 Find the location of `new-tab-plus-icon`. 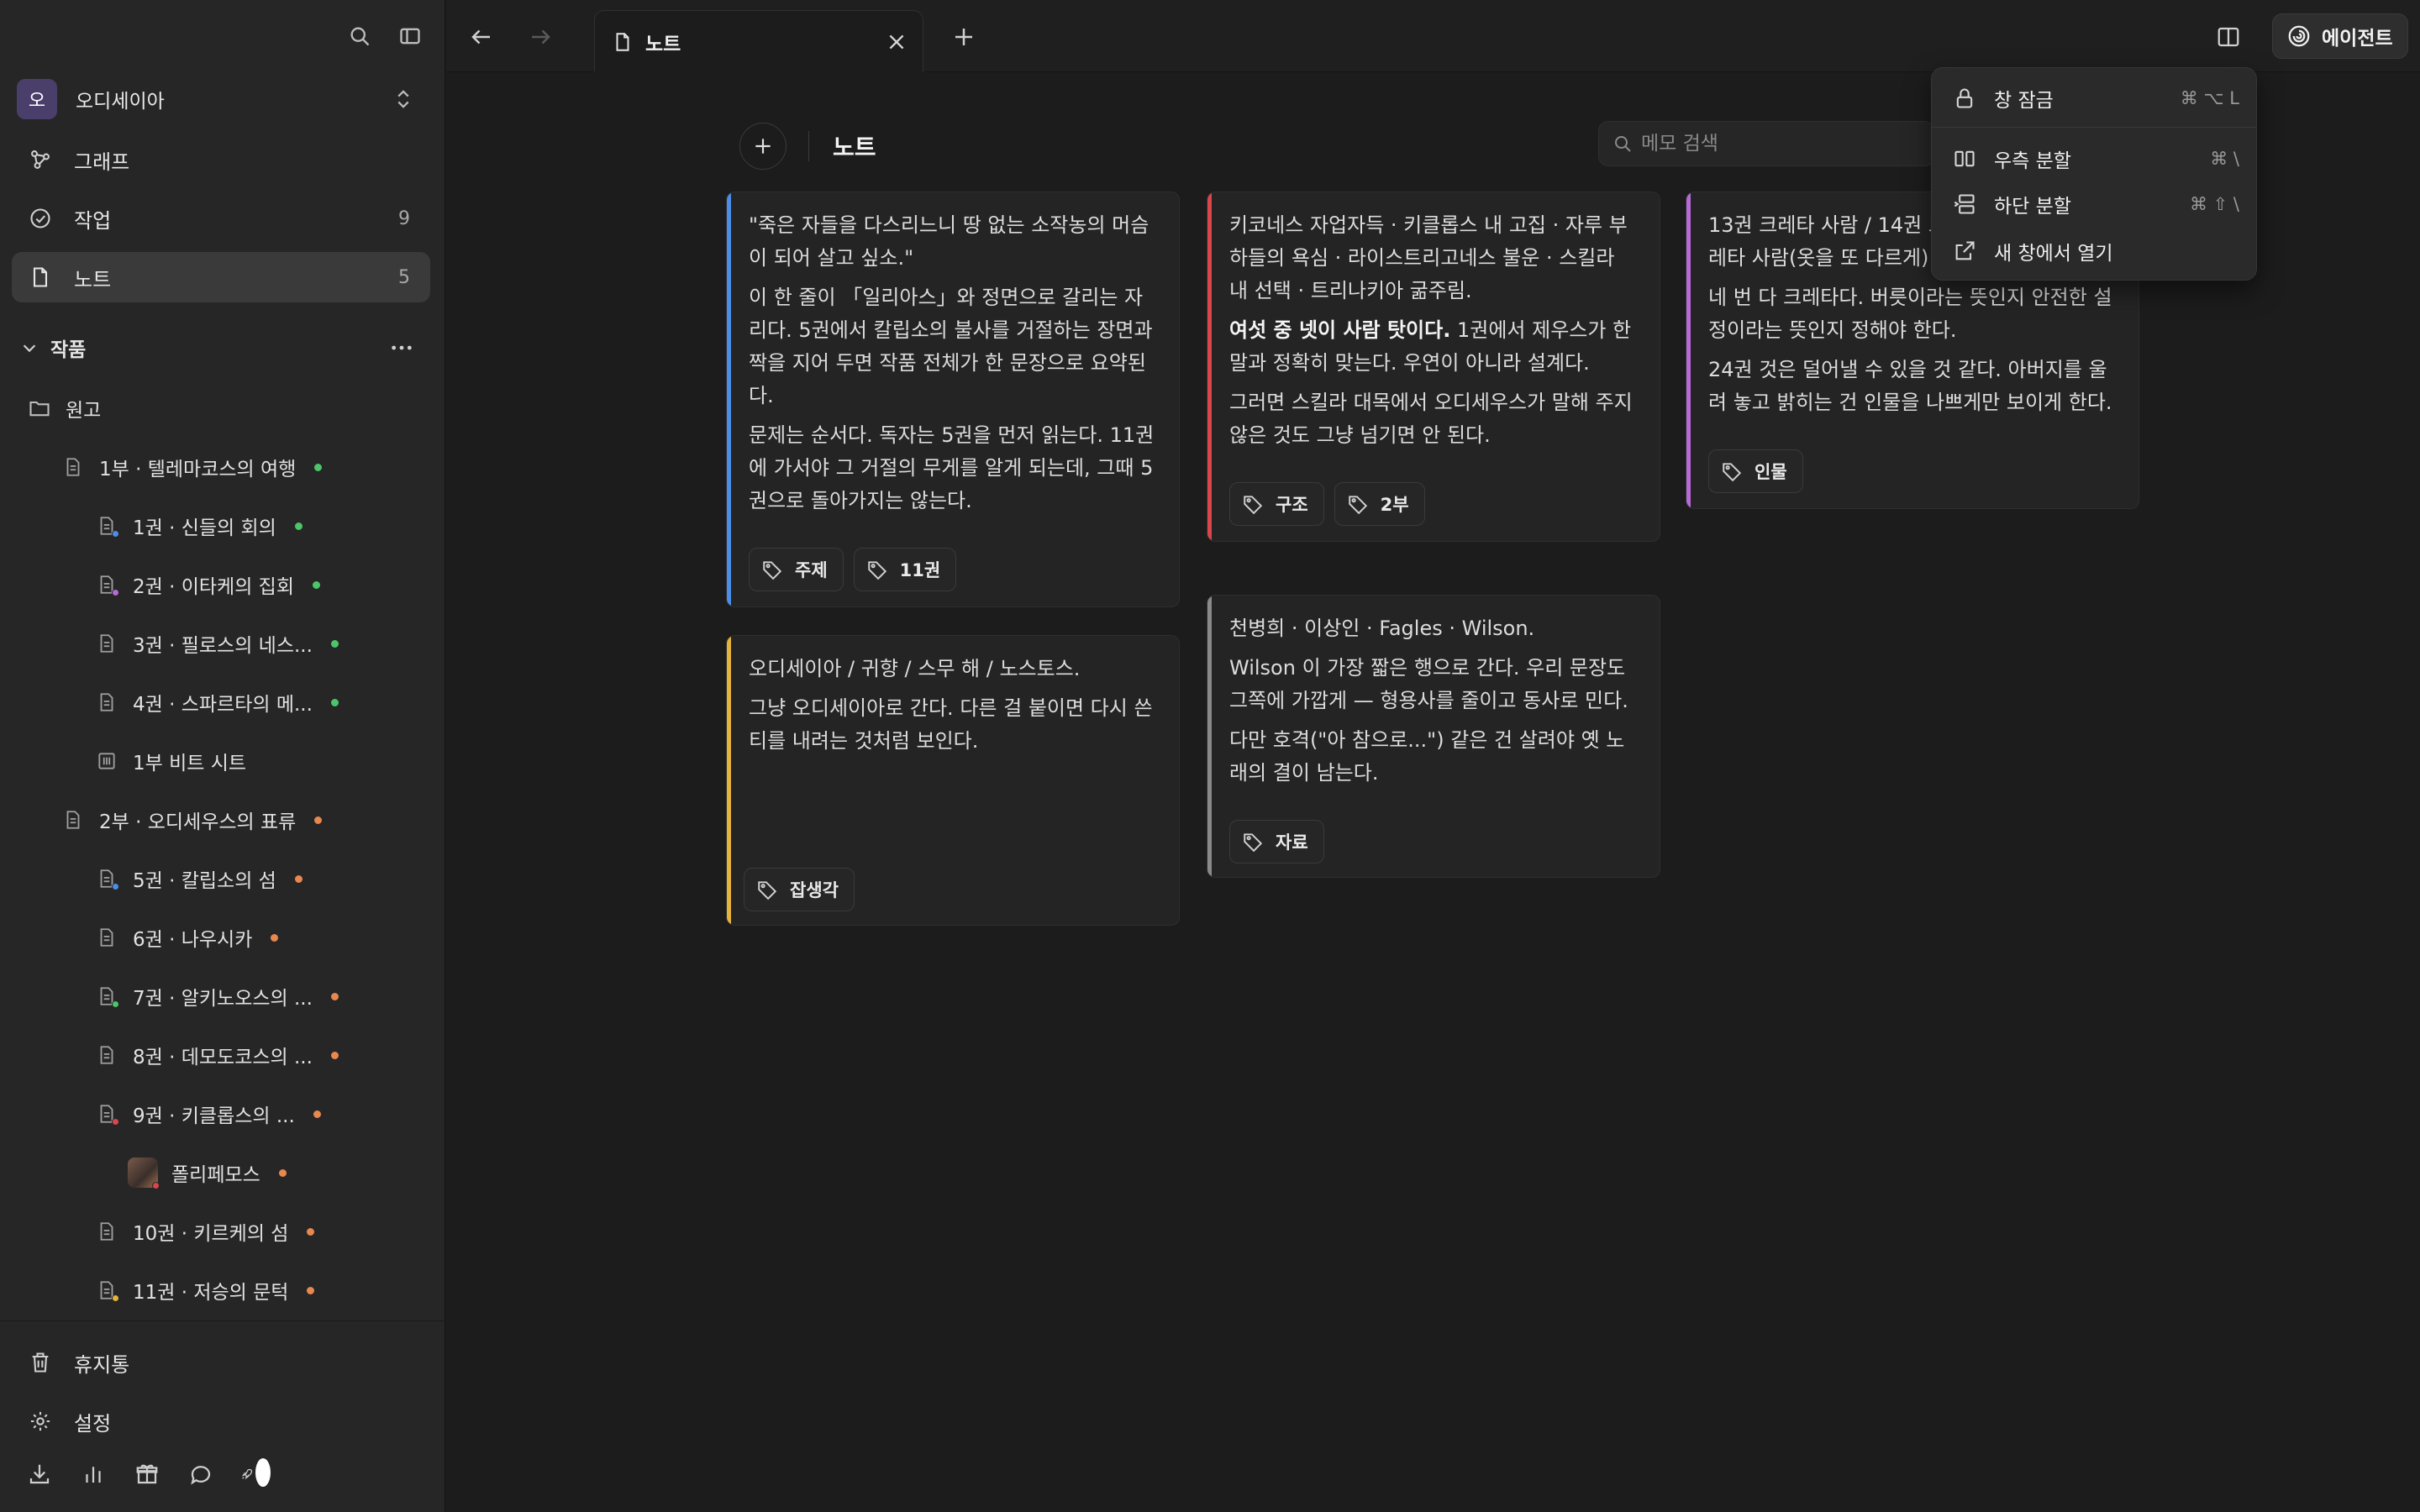

new-tab-plus-icon is located at coordinates (964, 37).